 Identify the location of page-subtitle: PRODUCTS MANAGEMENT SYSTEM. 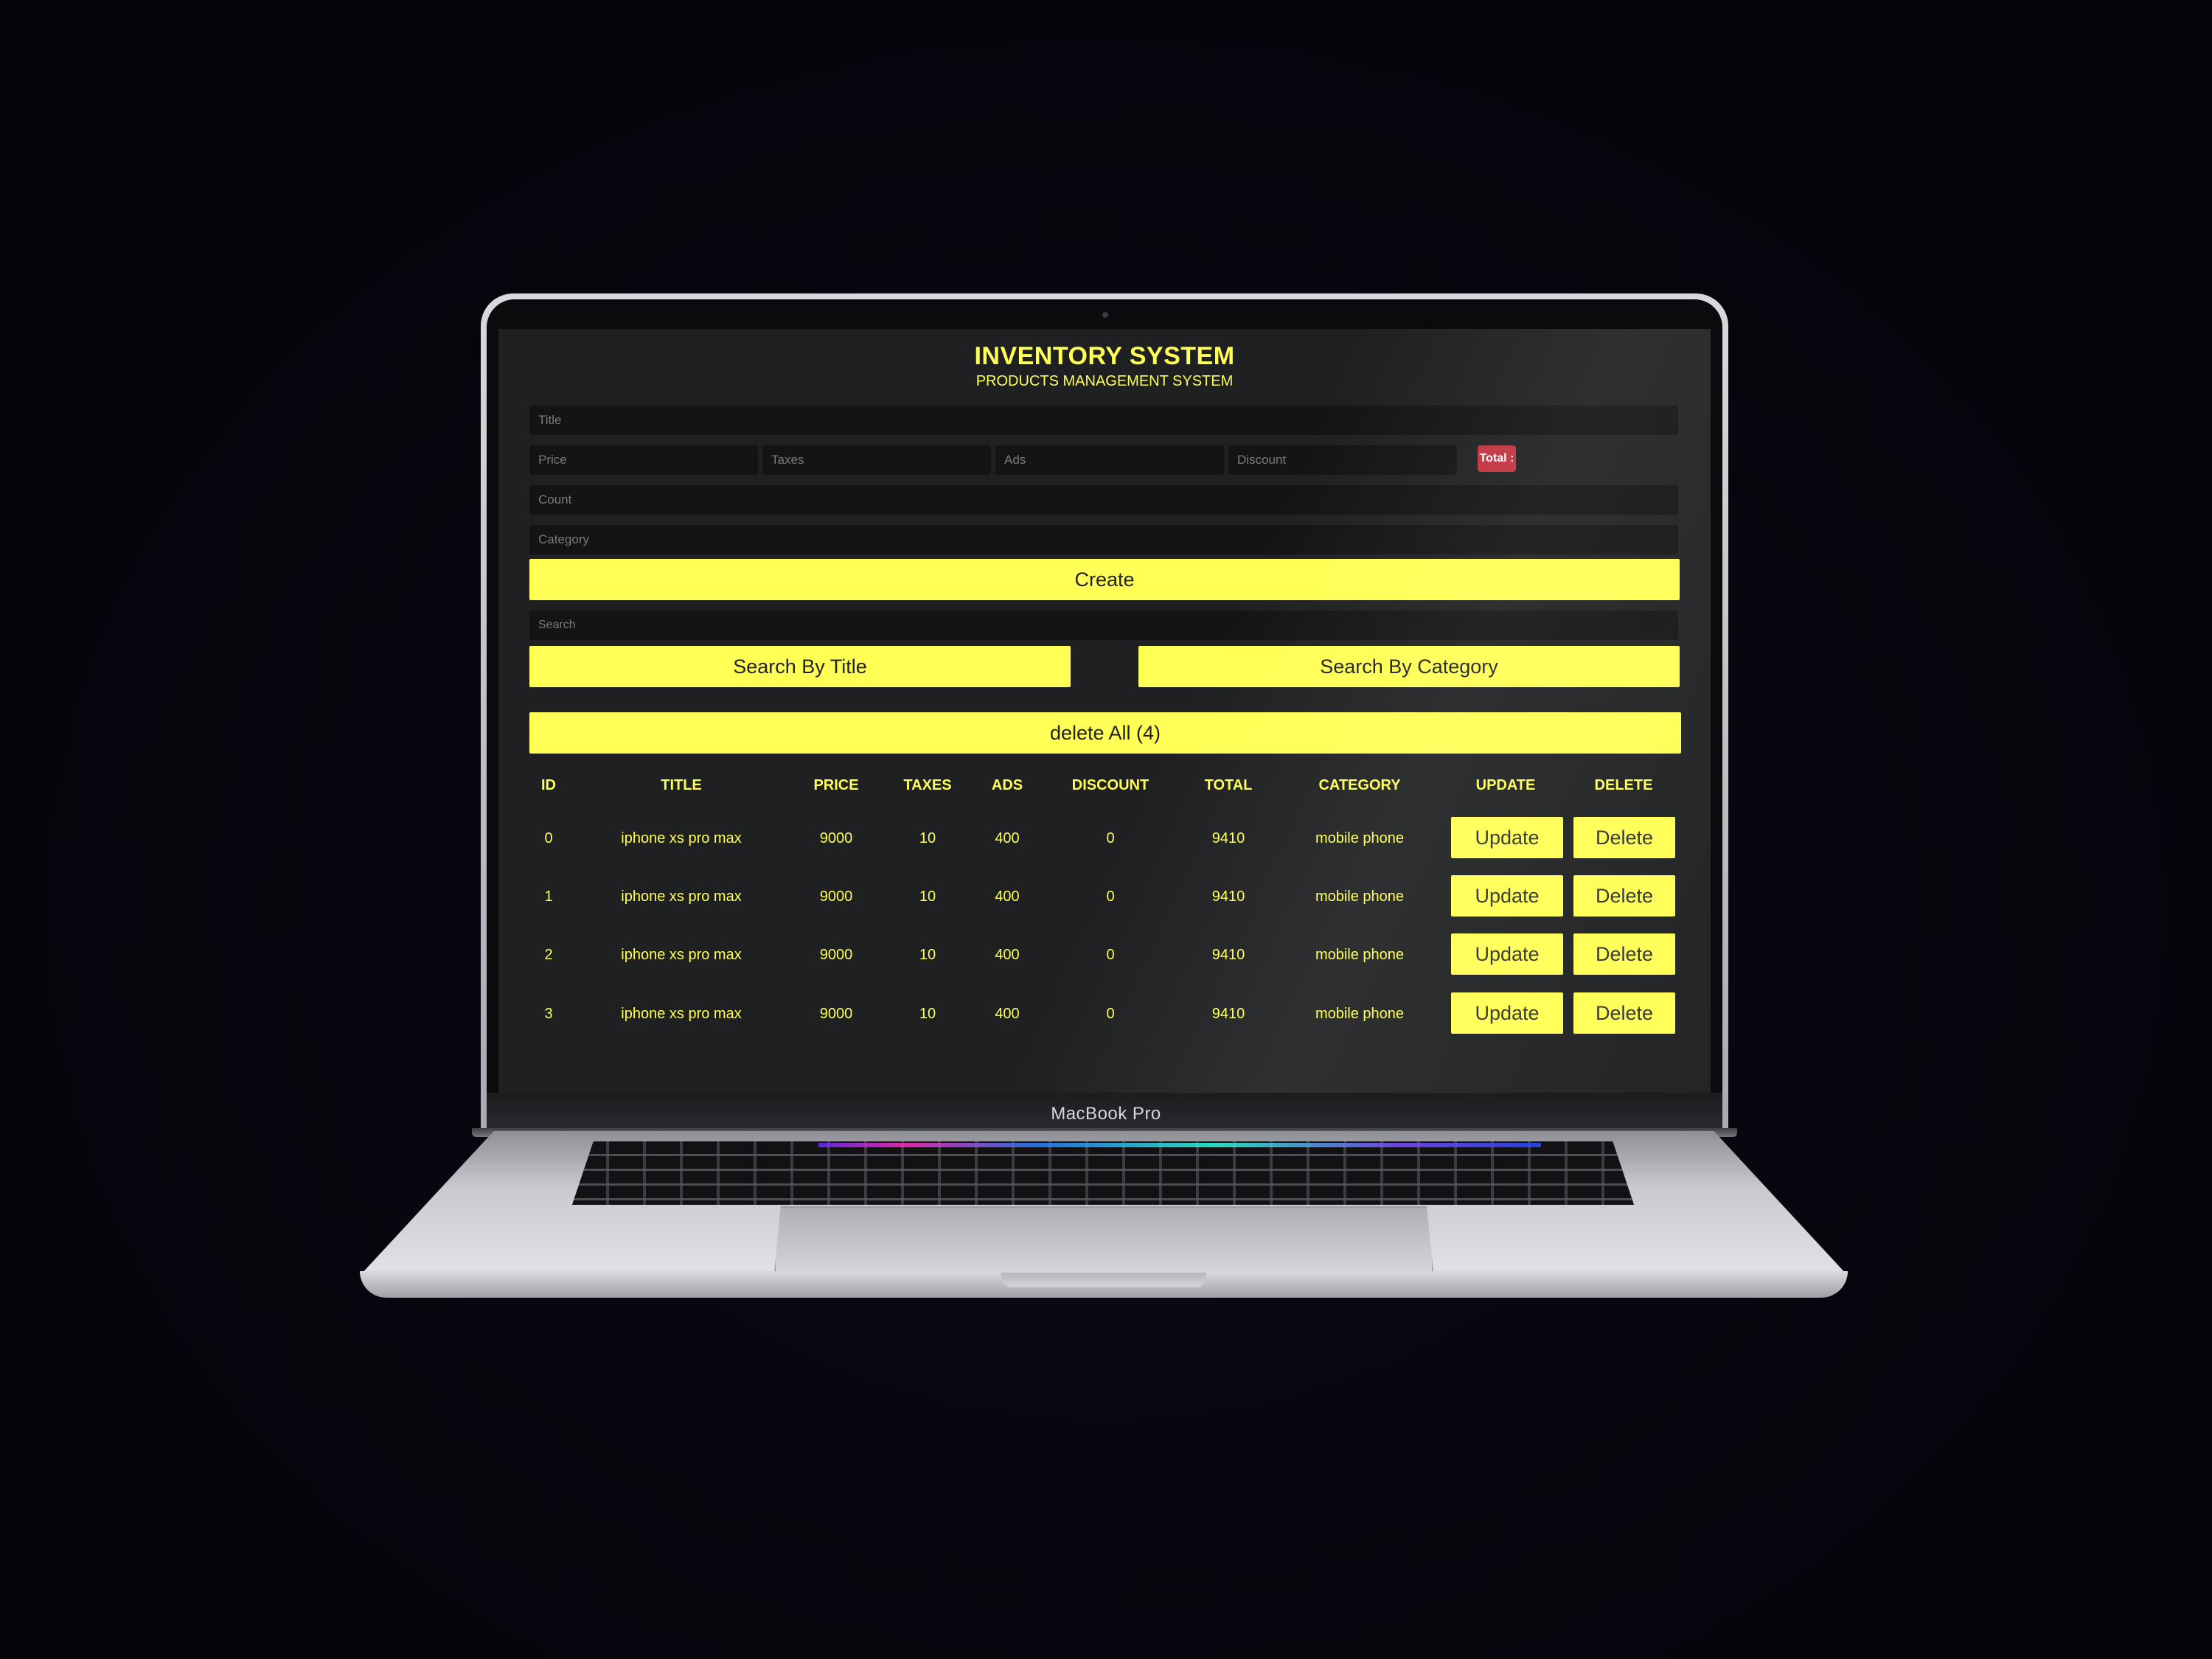
(1104, 381).